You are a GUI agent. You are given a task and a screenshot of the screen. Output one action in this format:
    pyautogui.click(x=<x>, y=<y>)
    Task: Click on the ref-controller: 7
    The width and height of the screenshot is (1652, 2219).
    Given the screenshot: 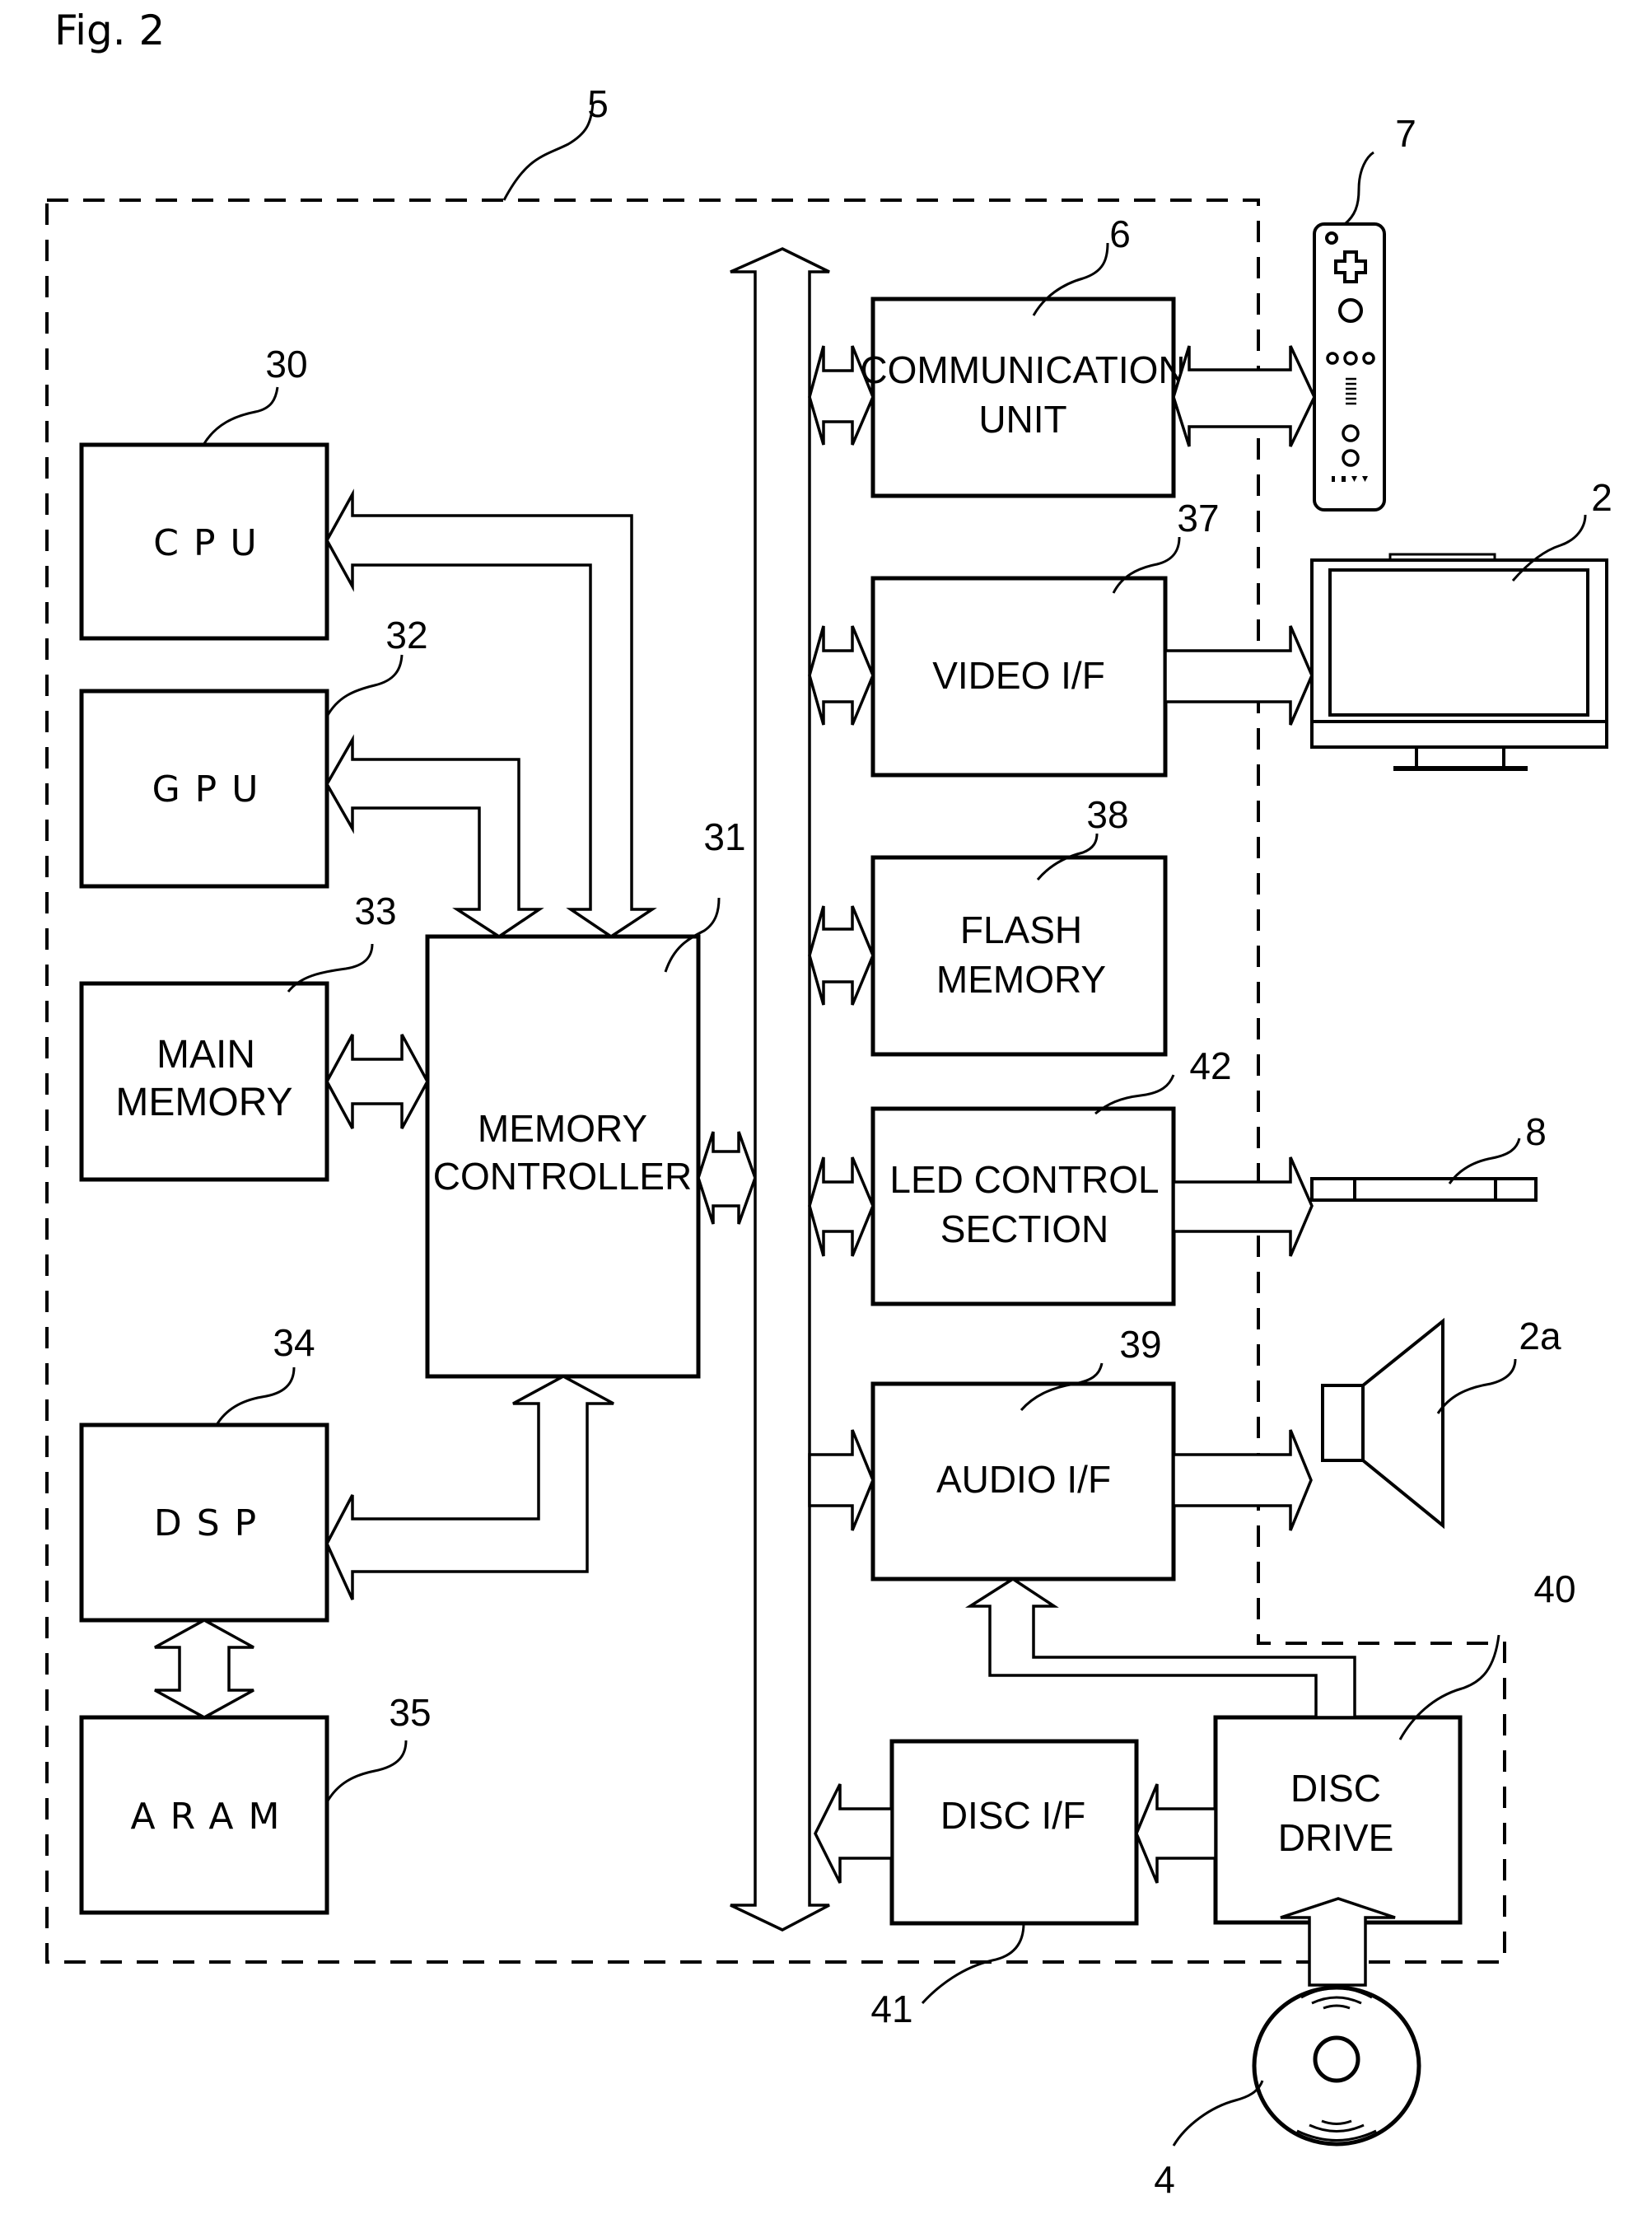 What is the action you would take?
    pyautogui.click(x=1405, y=133)
    